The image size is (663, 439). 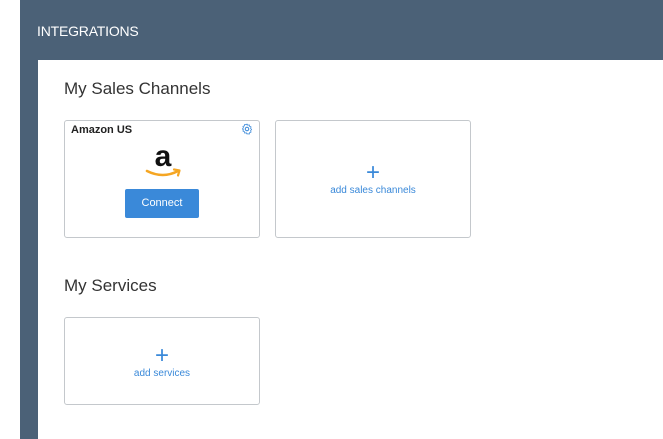 I want to click on add-services-button: + add services, so click(x=162, y=362).